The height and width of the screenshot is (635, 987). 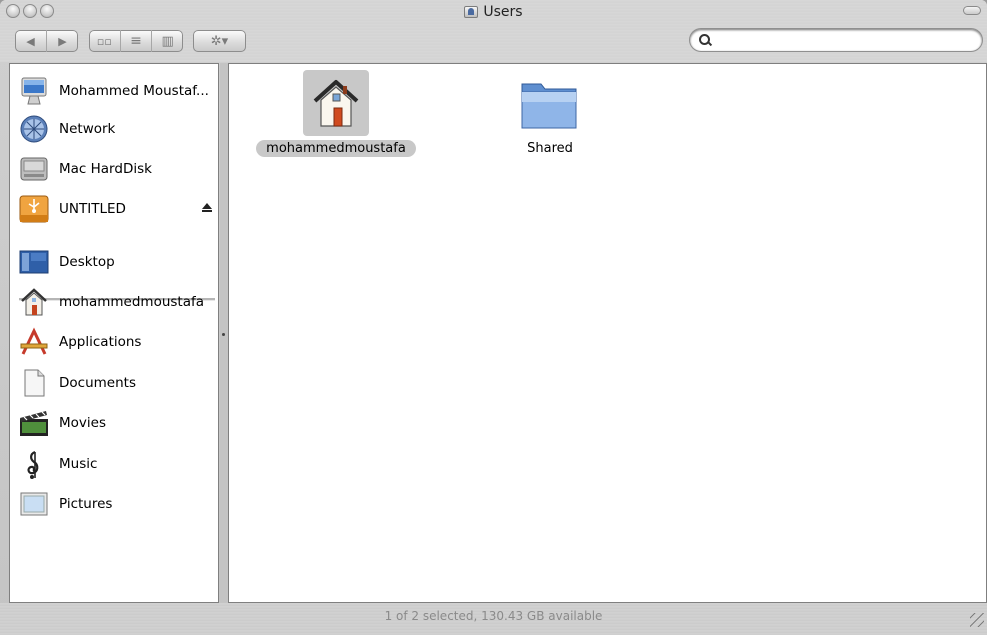 I want to click on window-title-bar: Users, so click(x=493, y=12).